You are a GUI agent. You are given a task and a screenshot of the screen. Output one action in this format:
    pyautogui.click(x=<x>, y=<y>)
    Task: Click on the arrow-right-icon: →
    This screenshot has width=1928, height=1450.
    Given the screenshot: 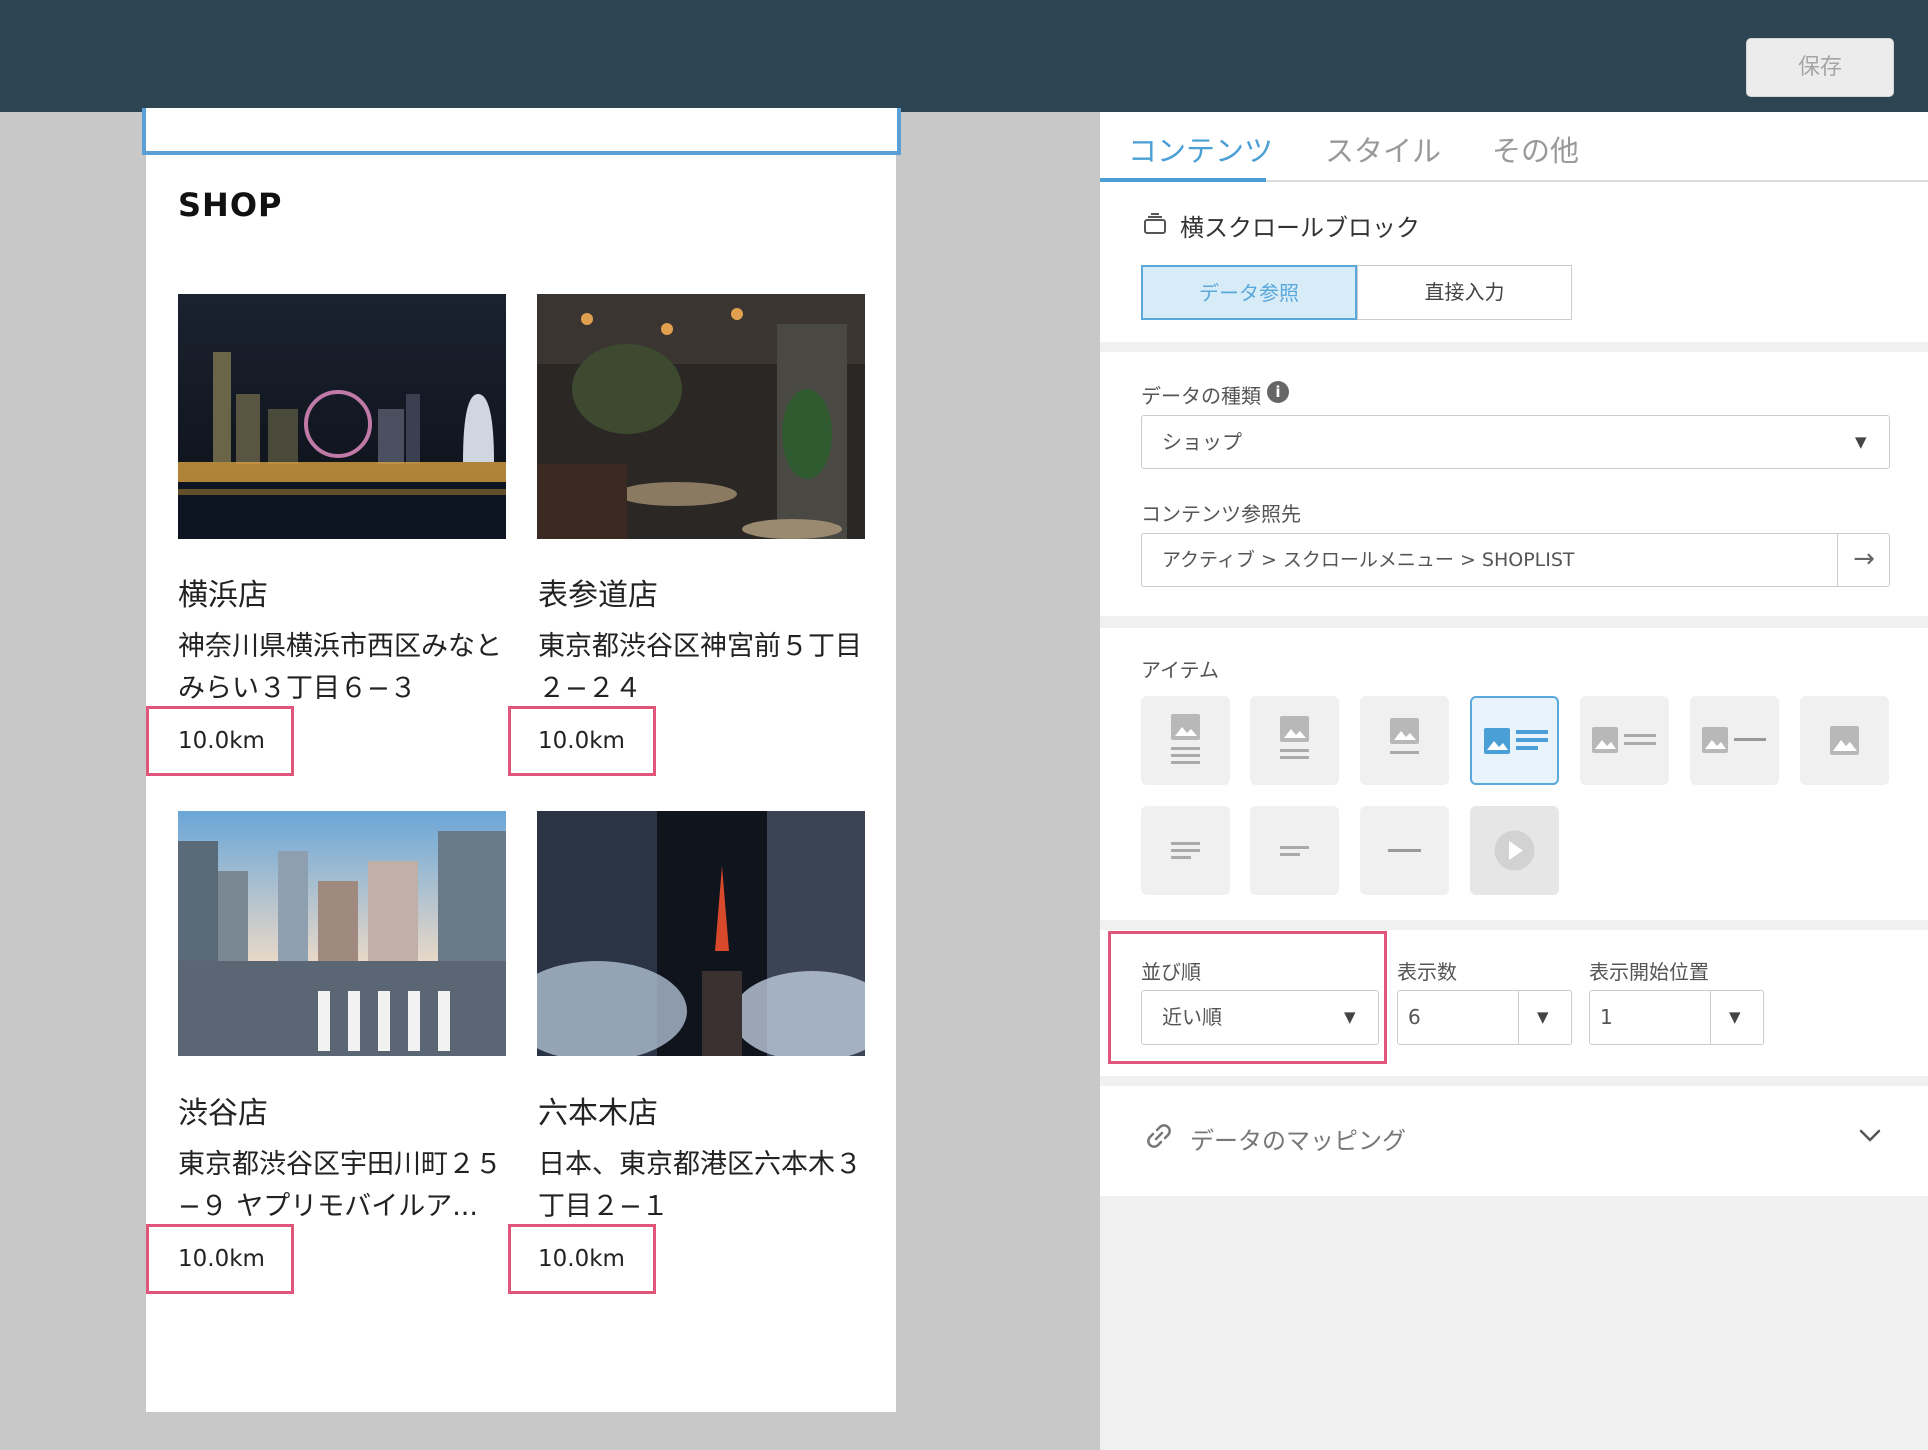 What is the action you would take?
    pyautogui.click(x=1863, y=560)
    